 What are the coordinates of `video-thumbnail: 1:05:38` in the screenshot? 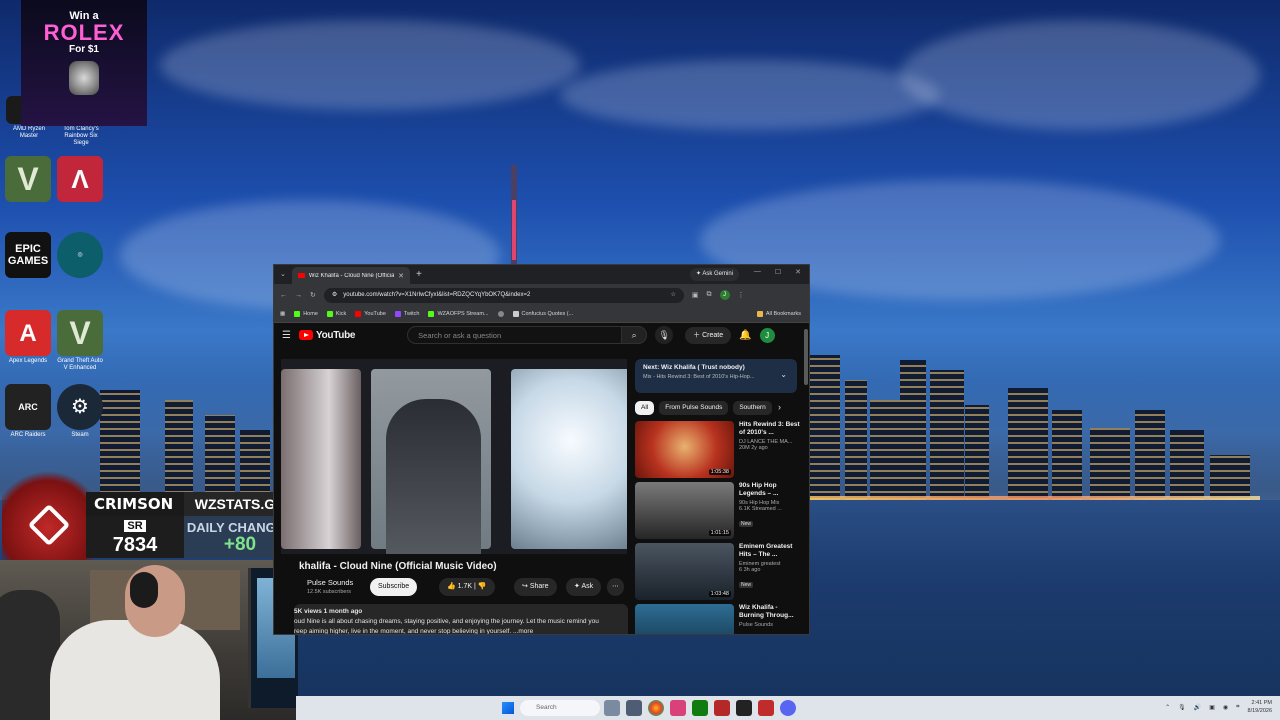 It's located at (684, 449).